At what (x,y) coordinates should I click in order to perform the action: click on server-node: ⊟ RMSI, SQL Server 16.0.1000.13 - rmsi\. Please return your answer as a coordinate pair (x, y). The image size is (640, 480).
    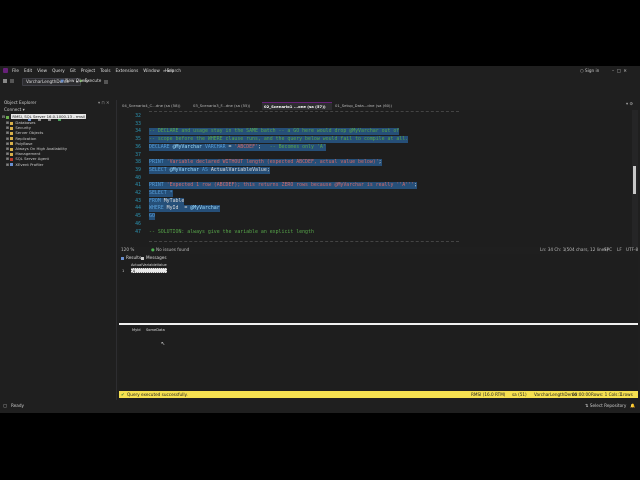
    Looking at the image, I should click on (44, 116).